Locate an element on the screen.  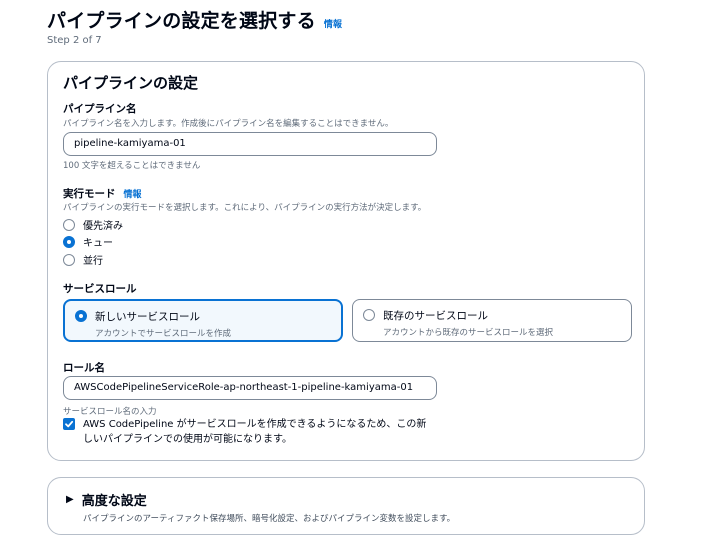
page-title: パイプラインの設定を選択する 情報 is located at coordinates (194, 19).